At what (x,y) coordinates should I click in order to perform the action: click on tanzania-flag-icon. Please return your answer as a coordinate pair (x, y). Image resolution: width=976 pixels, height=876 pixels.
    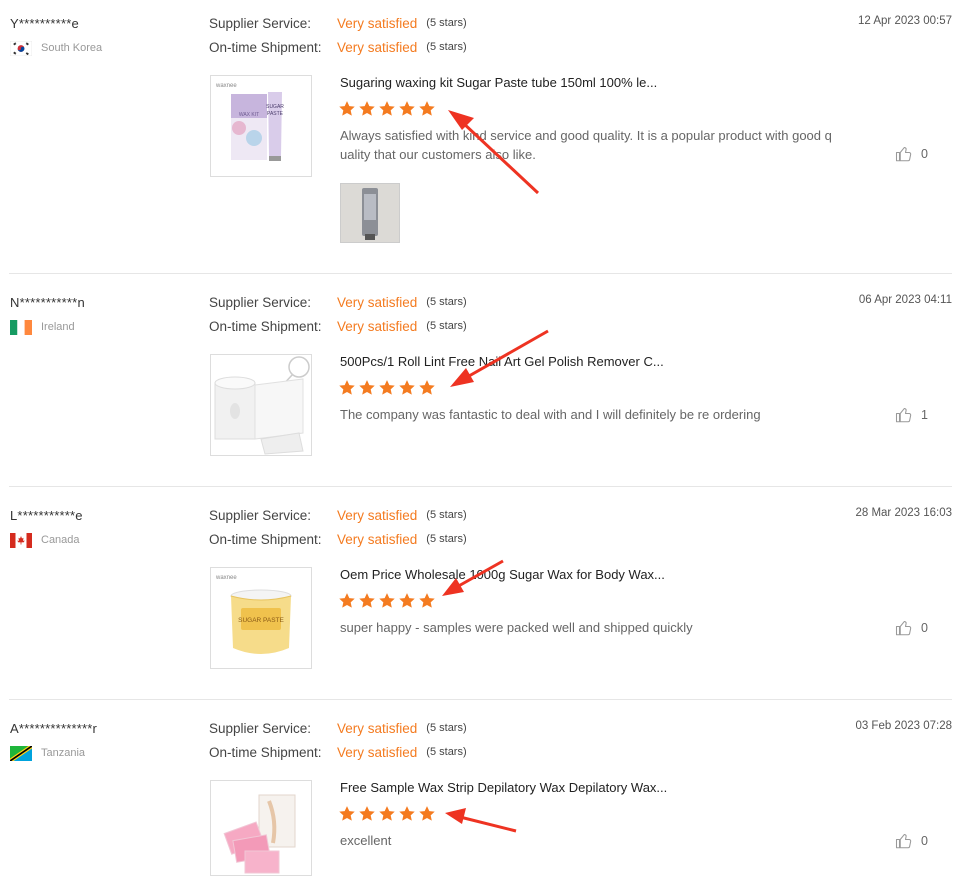
    Looking at the image, I should click on (21, 753).